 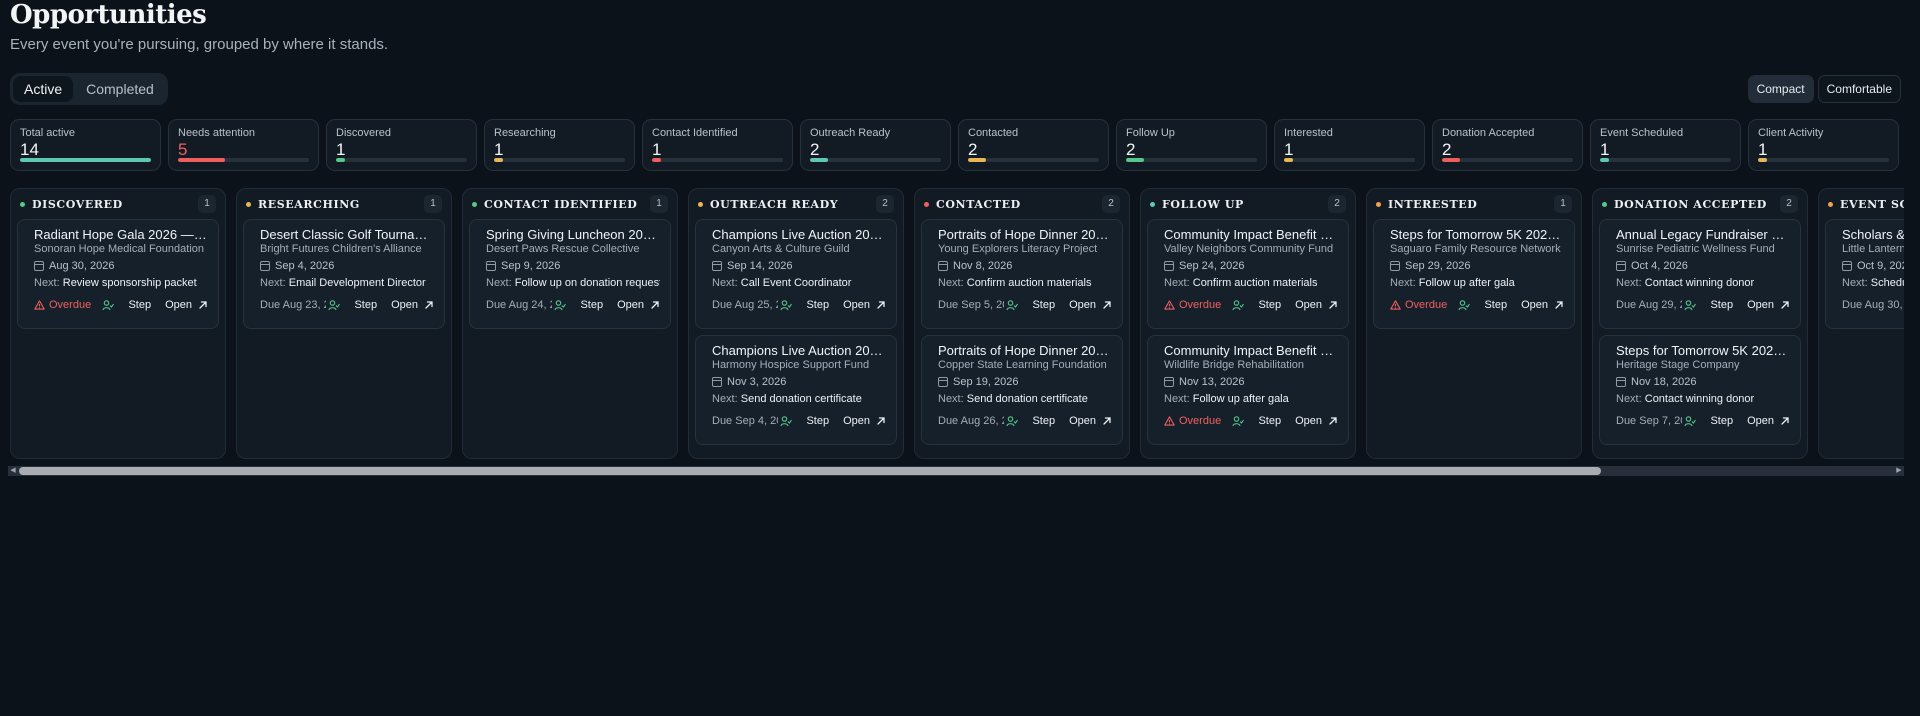 I want to click on due-date-status: Due Aug 29, 2, so click(x=1649, y=305).